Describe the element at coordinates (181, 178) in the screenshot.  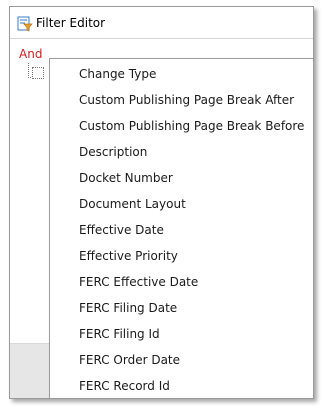
I see `dropdown-item: Docket Number` at that location.